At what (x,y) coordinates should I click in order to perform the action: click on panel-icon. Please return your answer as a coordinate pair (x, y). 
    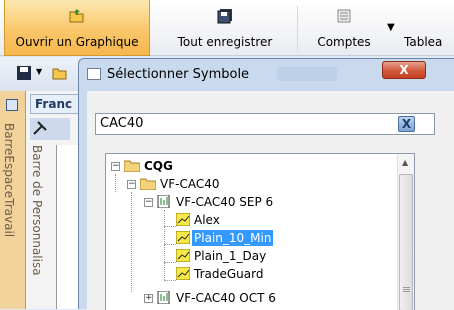
    Looking at the image, I should click on (12, 105).